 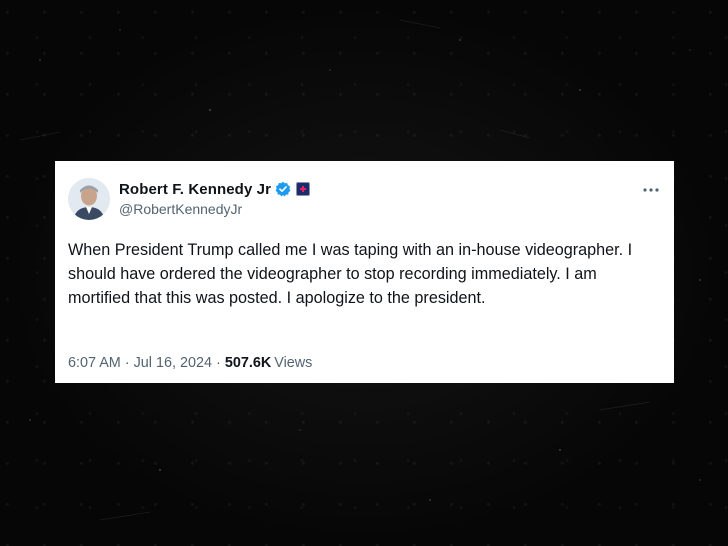 I want to click on views-label: Views, so click(x=293, y=363).